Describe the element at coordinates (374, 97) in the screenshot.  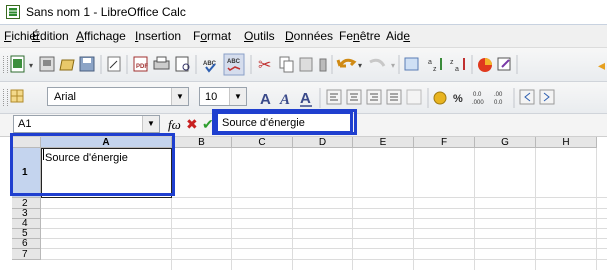
I see `align-right-icon` at that location.